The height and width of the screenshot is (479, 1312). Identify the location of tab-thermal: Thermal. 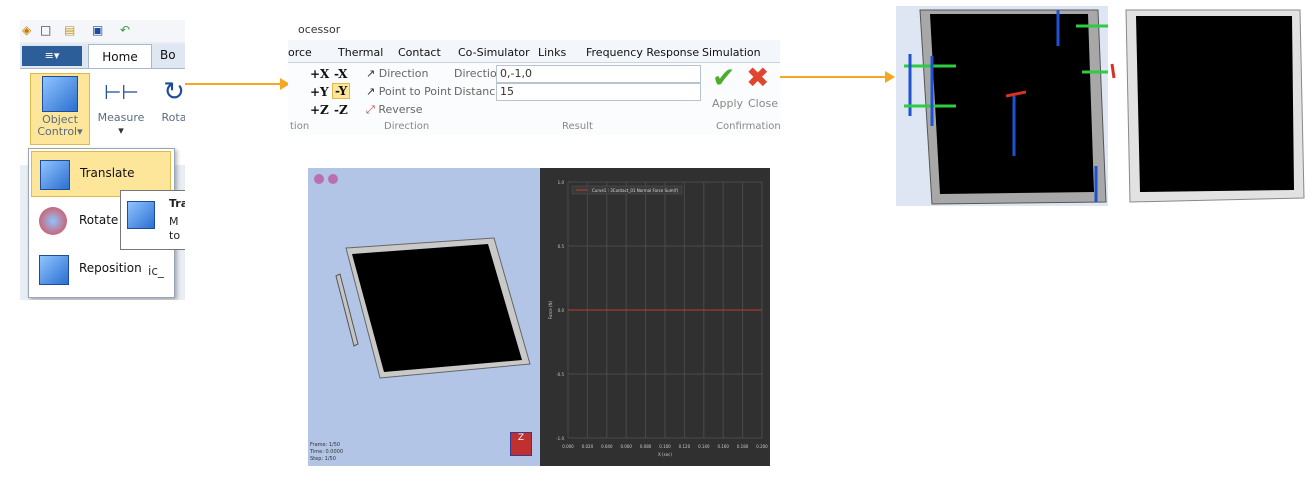
(360, 52).